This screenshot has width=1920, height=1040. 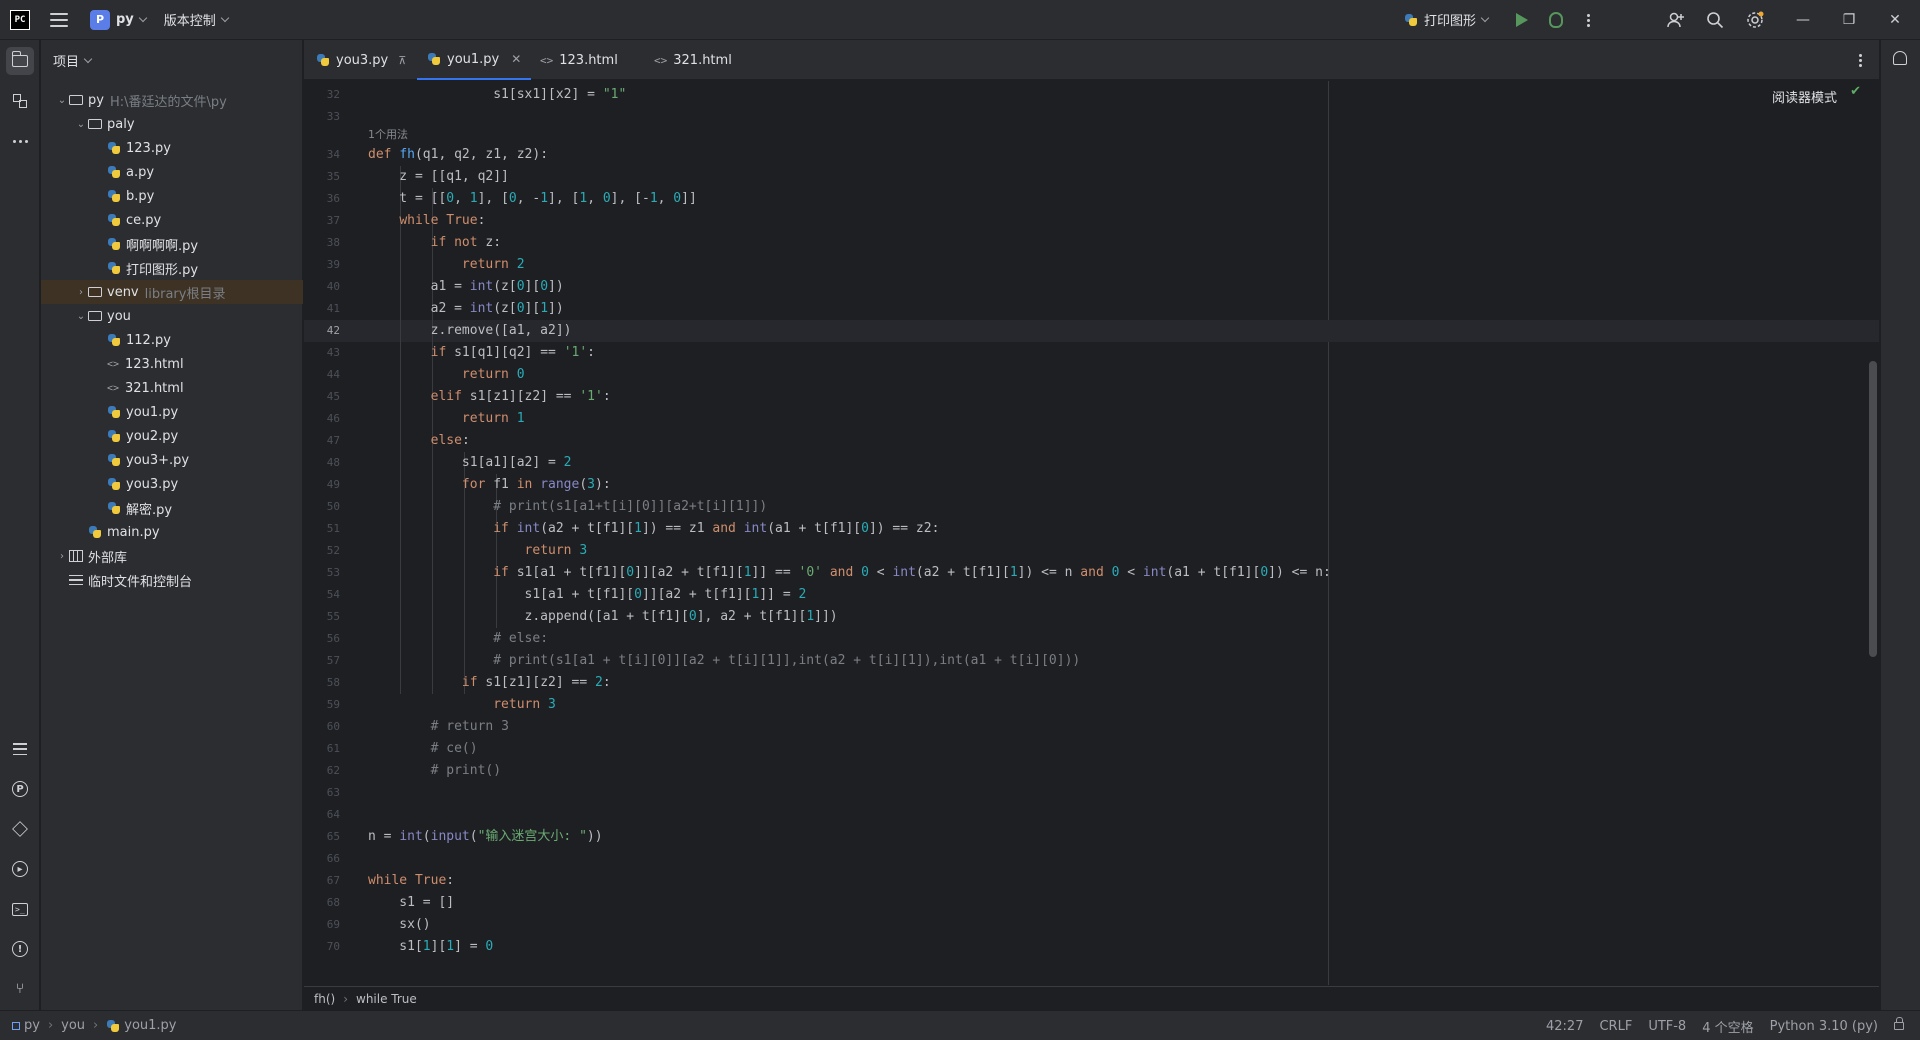 I want to click on debug-button, so click(x=1556, y=20).